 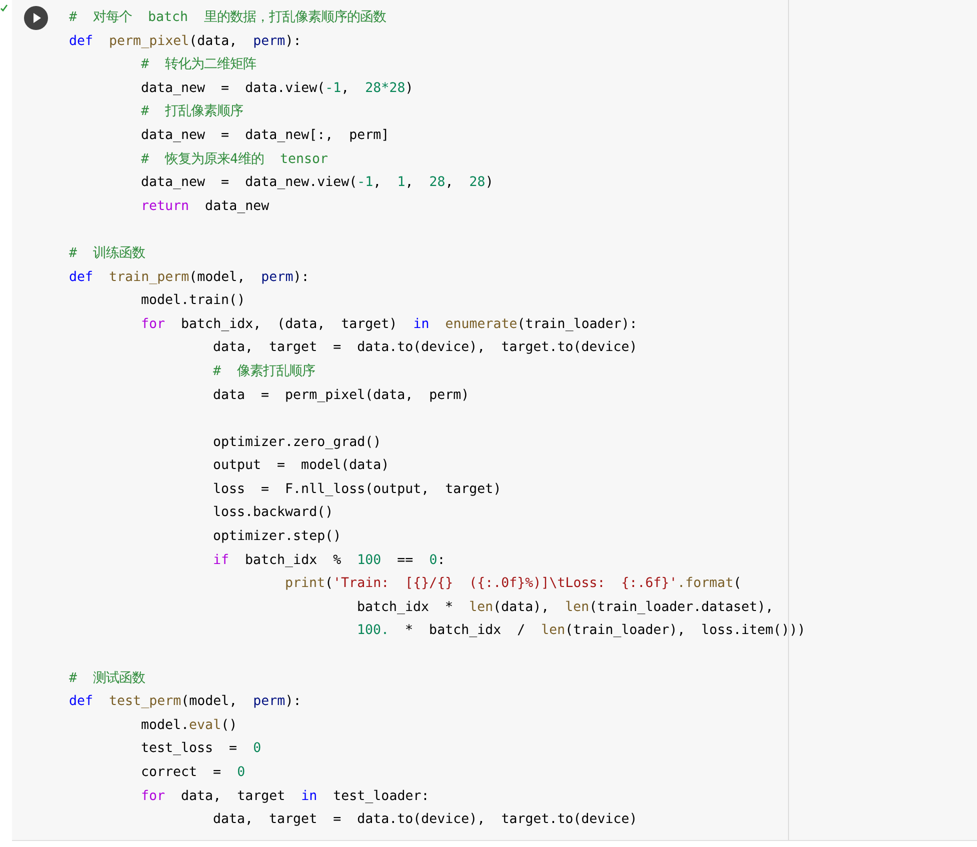 I want to click on code-line: # 训练函数, so click(x=107, y=253).